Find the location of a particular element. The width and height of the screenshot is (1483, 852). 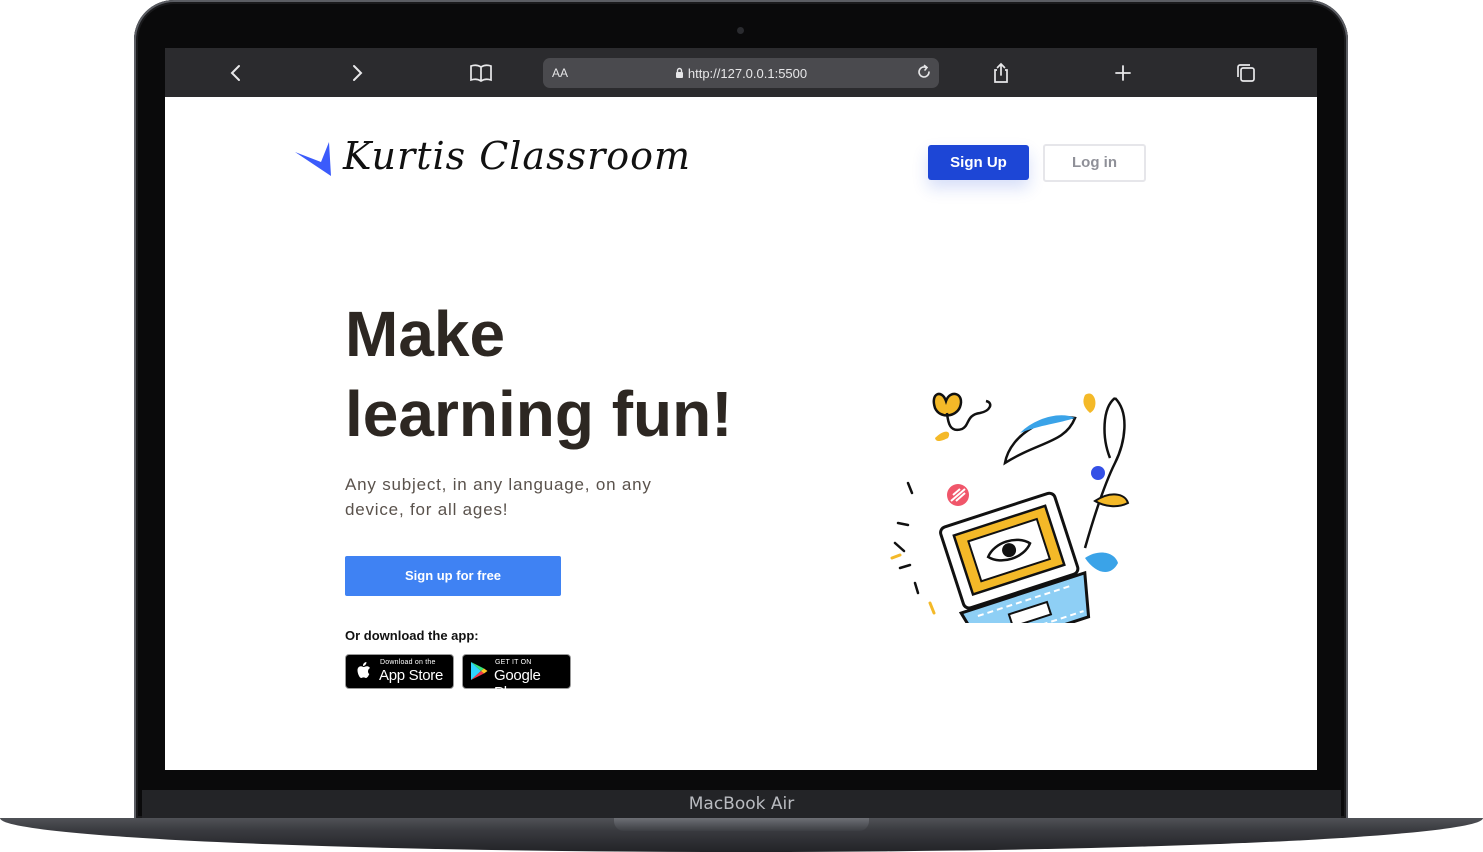

new-tab-icon is located at coordinates (1123, 73).